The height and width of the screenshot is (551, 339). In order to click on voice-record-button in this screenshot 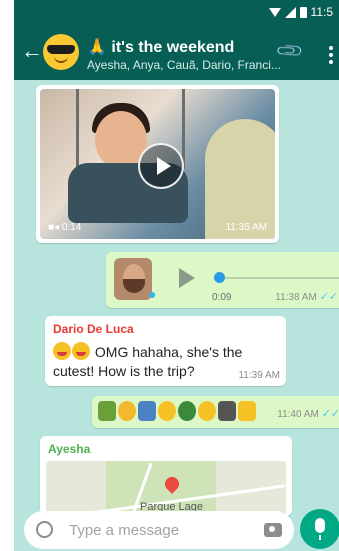, I will do `click(319, 529)`.